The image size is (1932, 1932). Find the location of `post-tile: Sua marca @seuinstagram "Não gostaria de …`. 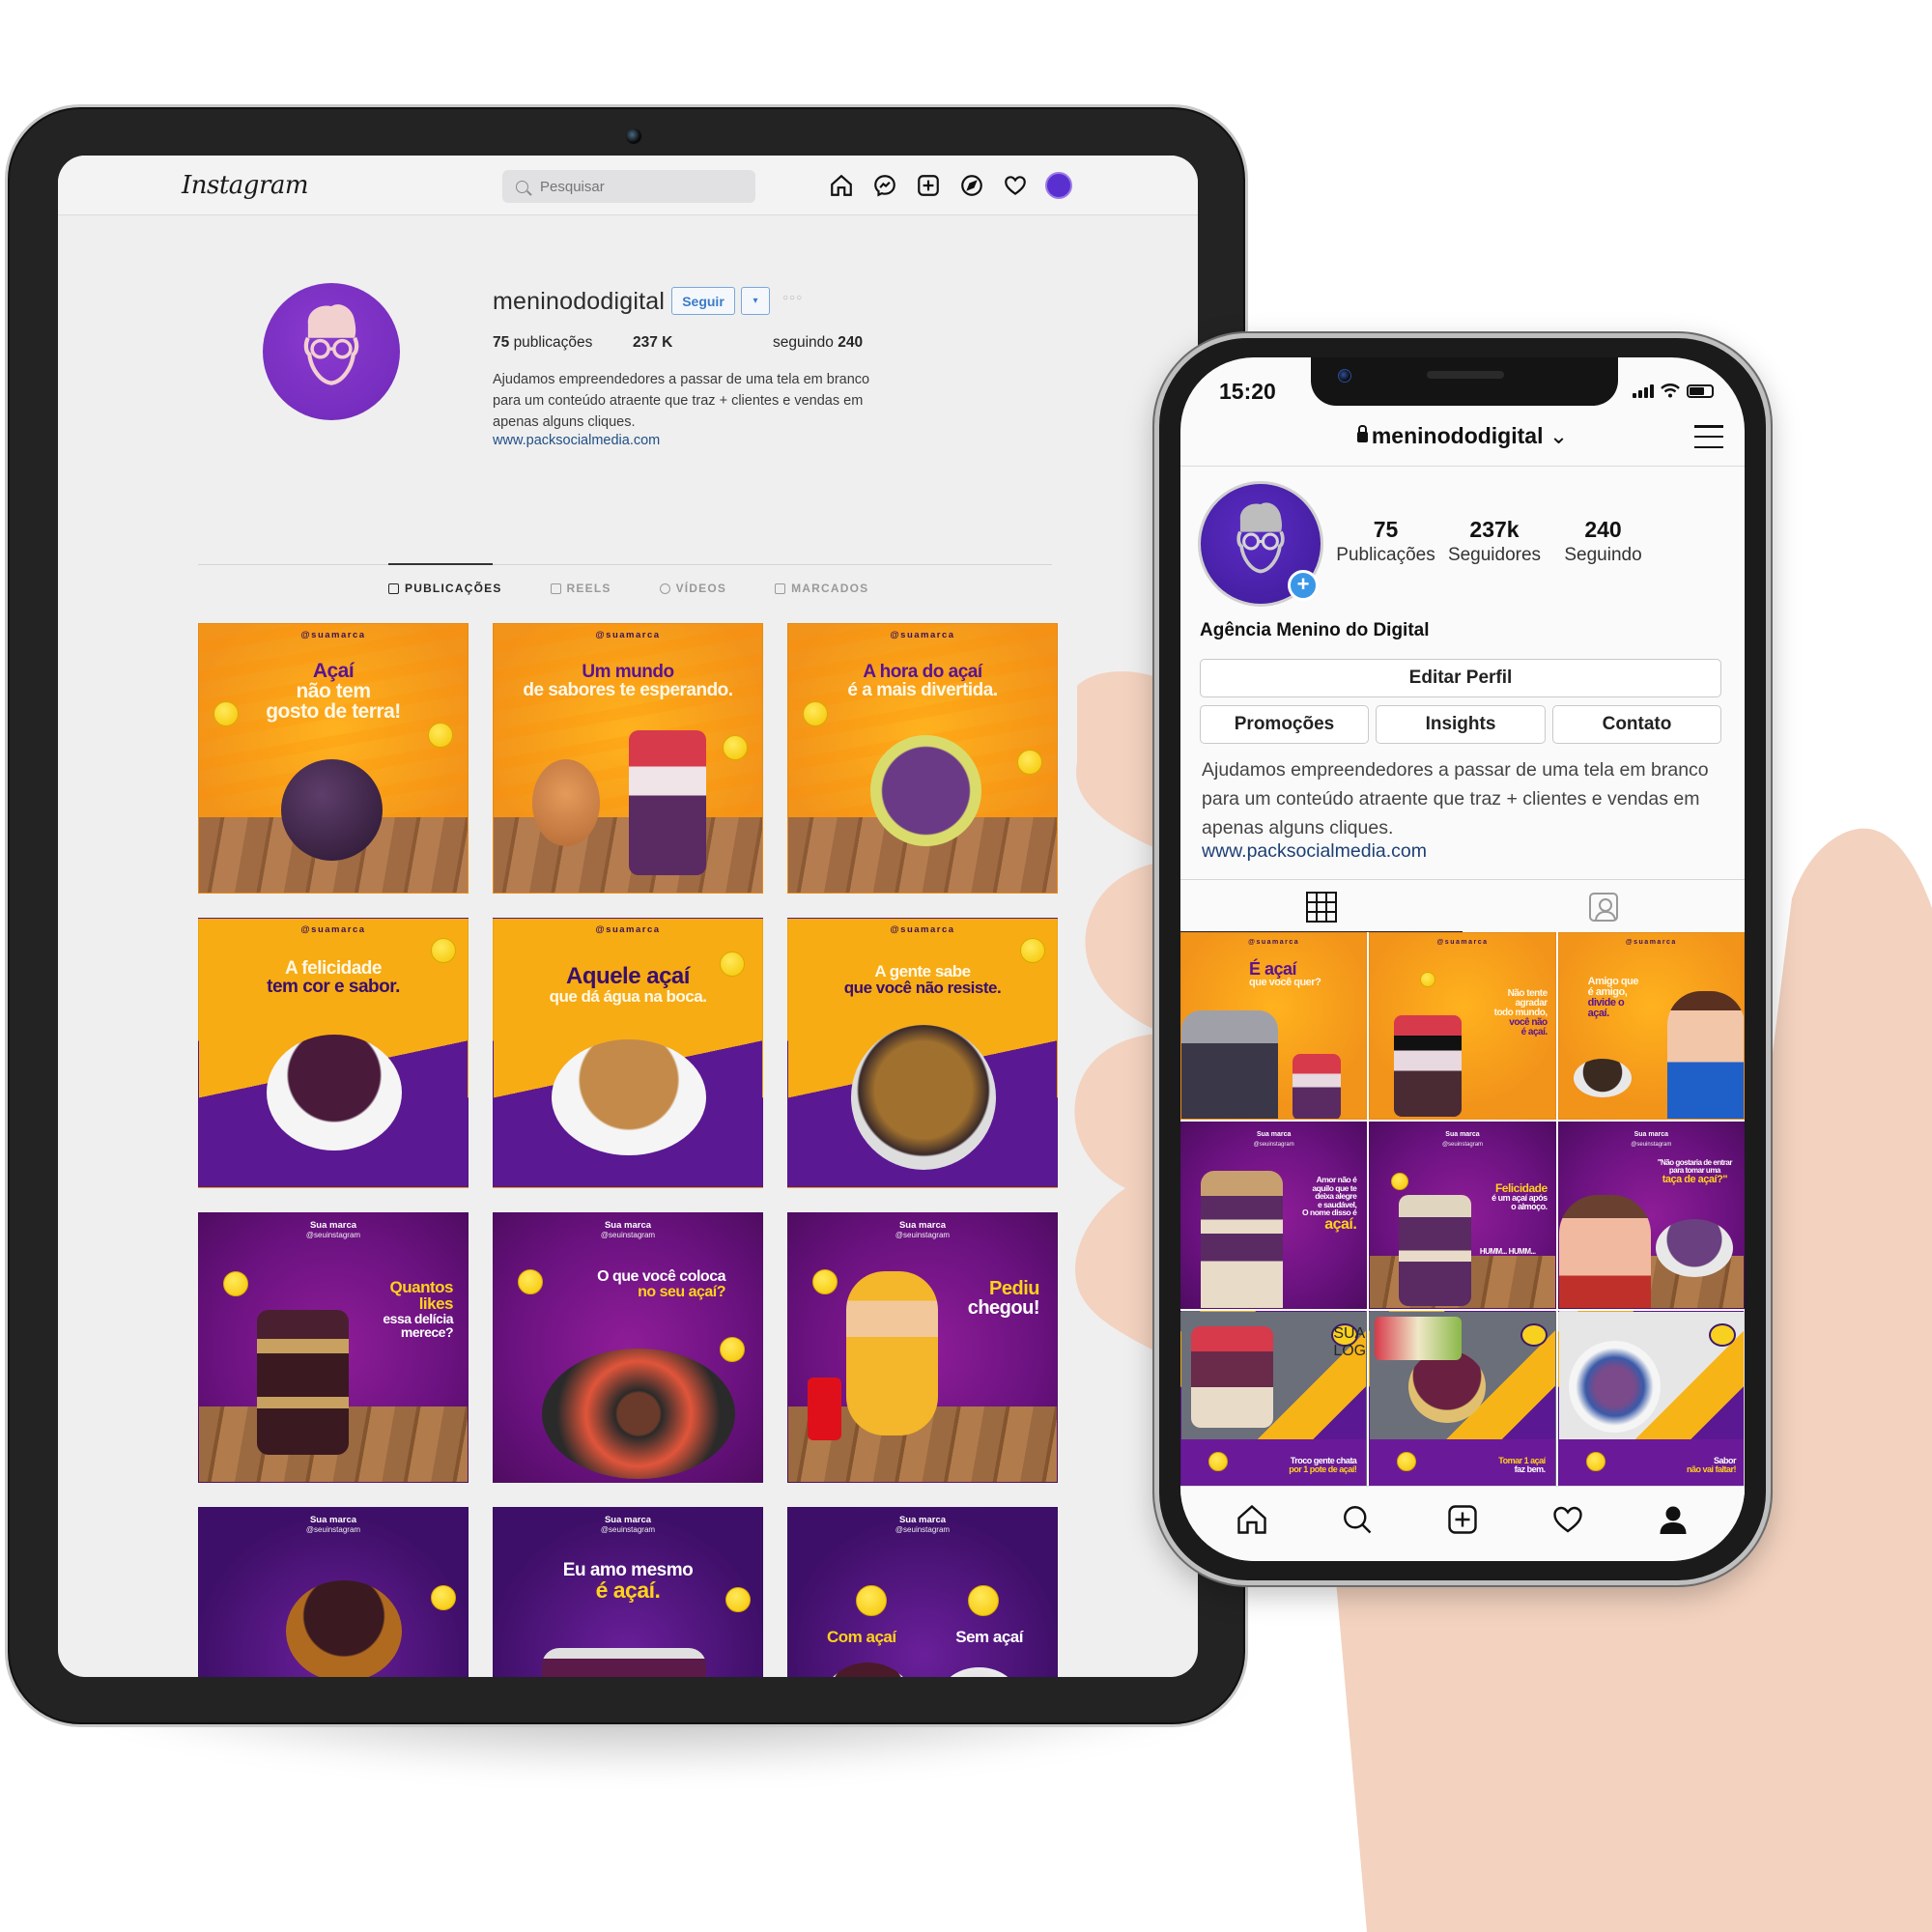

post-tile: Sua marca @seuinstagram "Não gostaria de … is located at coordinates (1651, 1215).